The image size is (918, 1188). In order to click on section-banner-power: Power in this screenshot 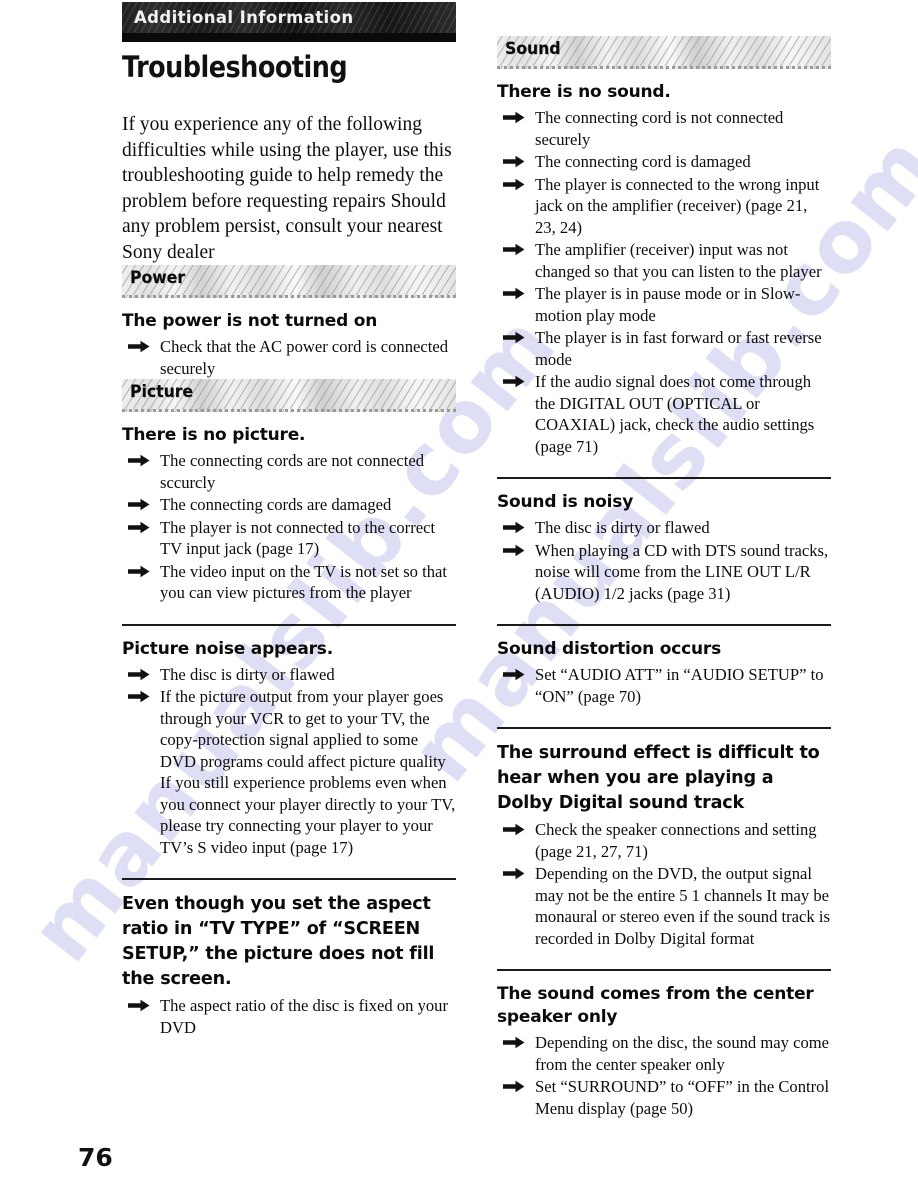, I will do `click(289, 281)`.